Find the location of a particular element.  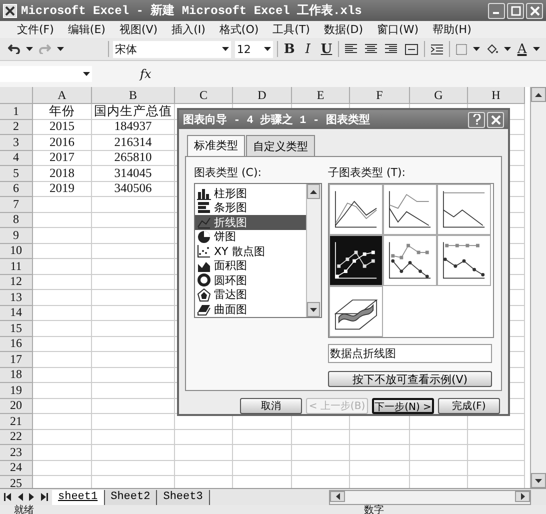

row-header: 13 is located at coordinates (16, 298).